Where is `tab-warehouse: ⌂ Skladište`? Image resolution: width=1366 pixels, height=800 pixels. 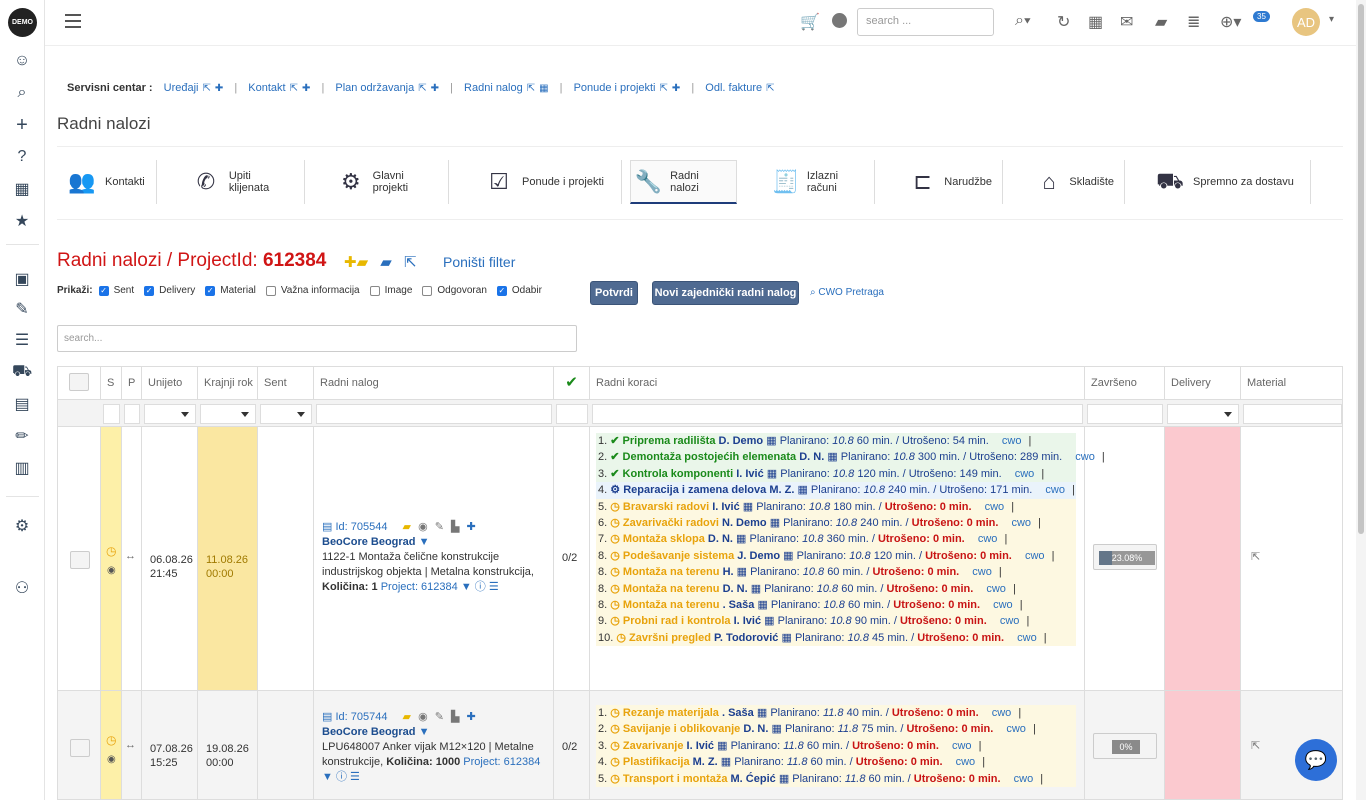 tab-warehouse: ⌂ Skladište is located at coordinates (1079, 182).